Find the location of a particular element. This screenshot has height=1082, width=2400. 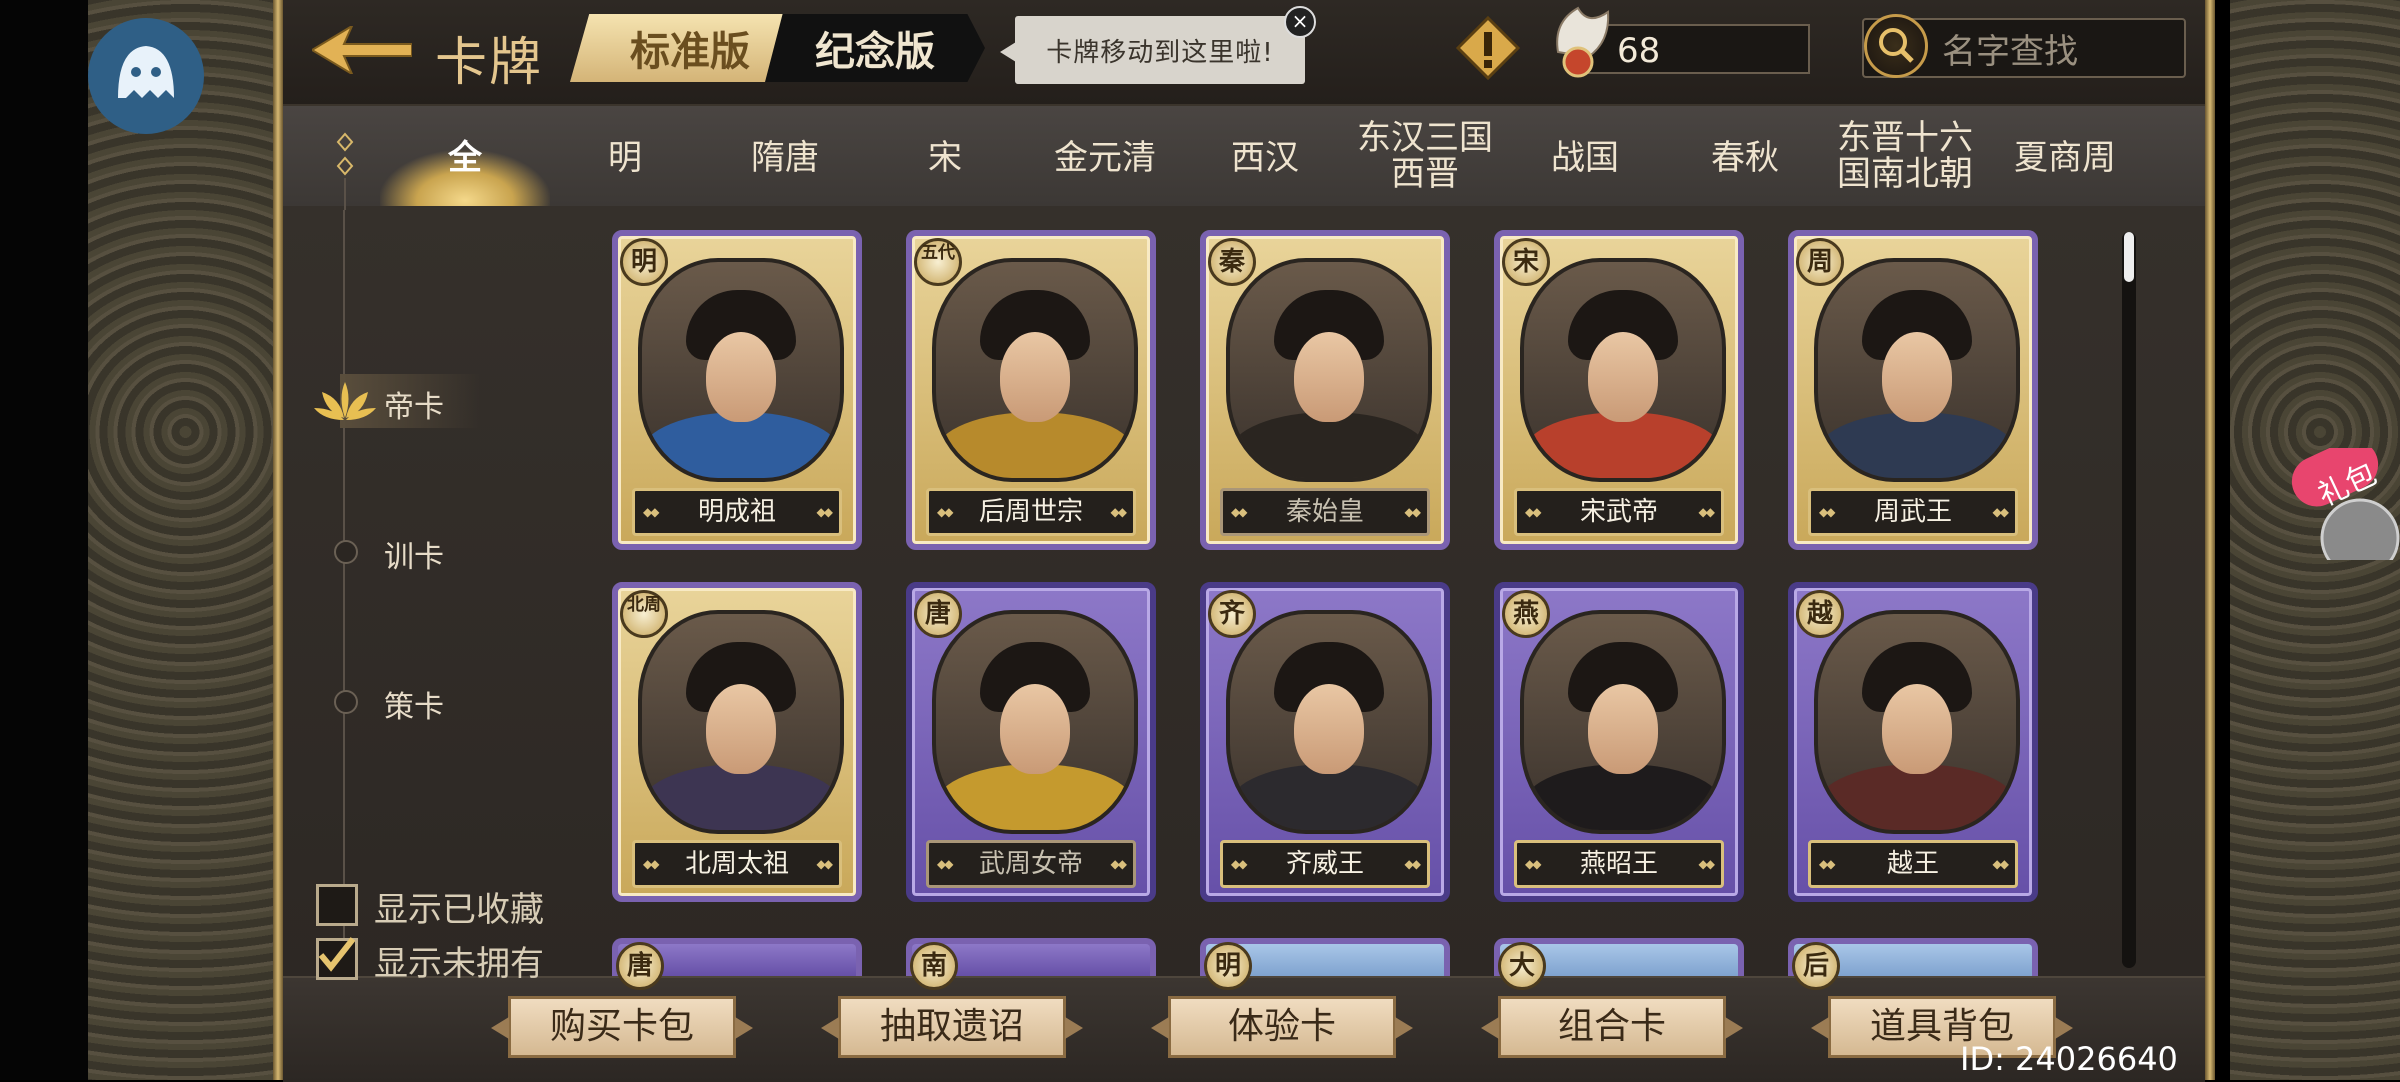

category-tab-label: 春秋 is located at coordinates (1745, 158).